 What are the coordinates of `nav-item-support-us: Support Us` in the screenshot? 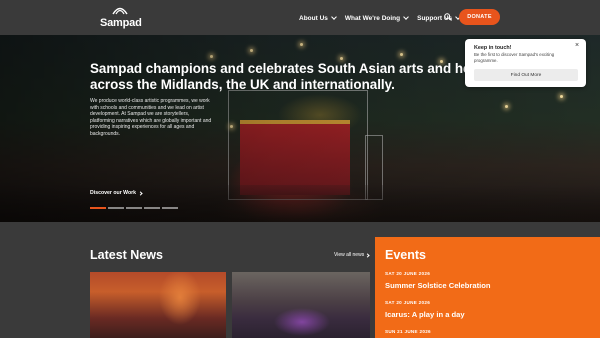 It's located at (439, 18).